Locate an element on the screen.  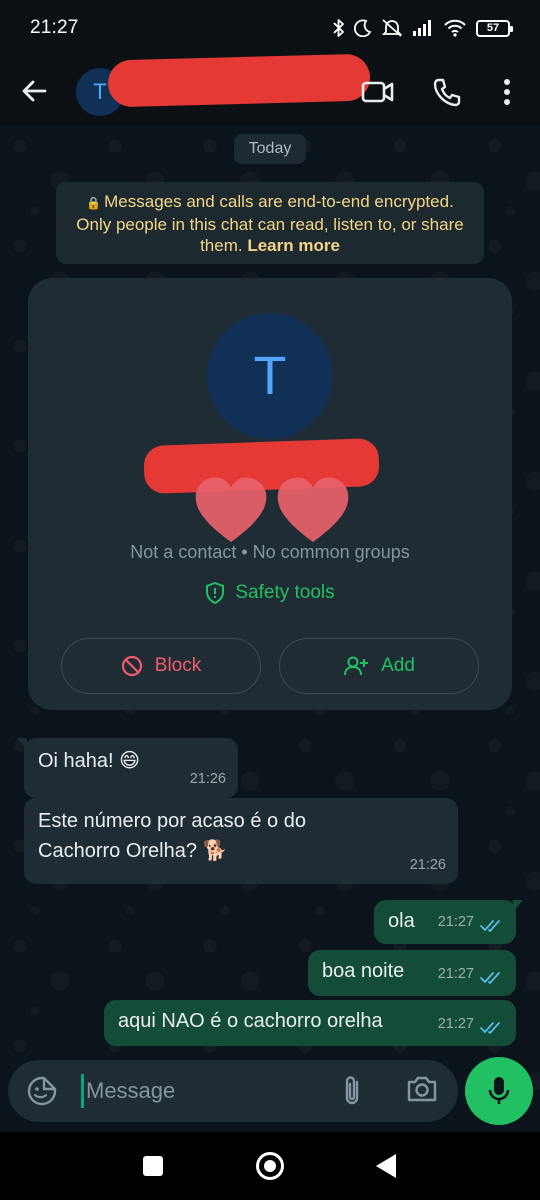
arrow-left-icon is located at coordinates (34, 91).